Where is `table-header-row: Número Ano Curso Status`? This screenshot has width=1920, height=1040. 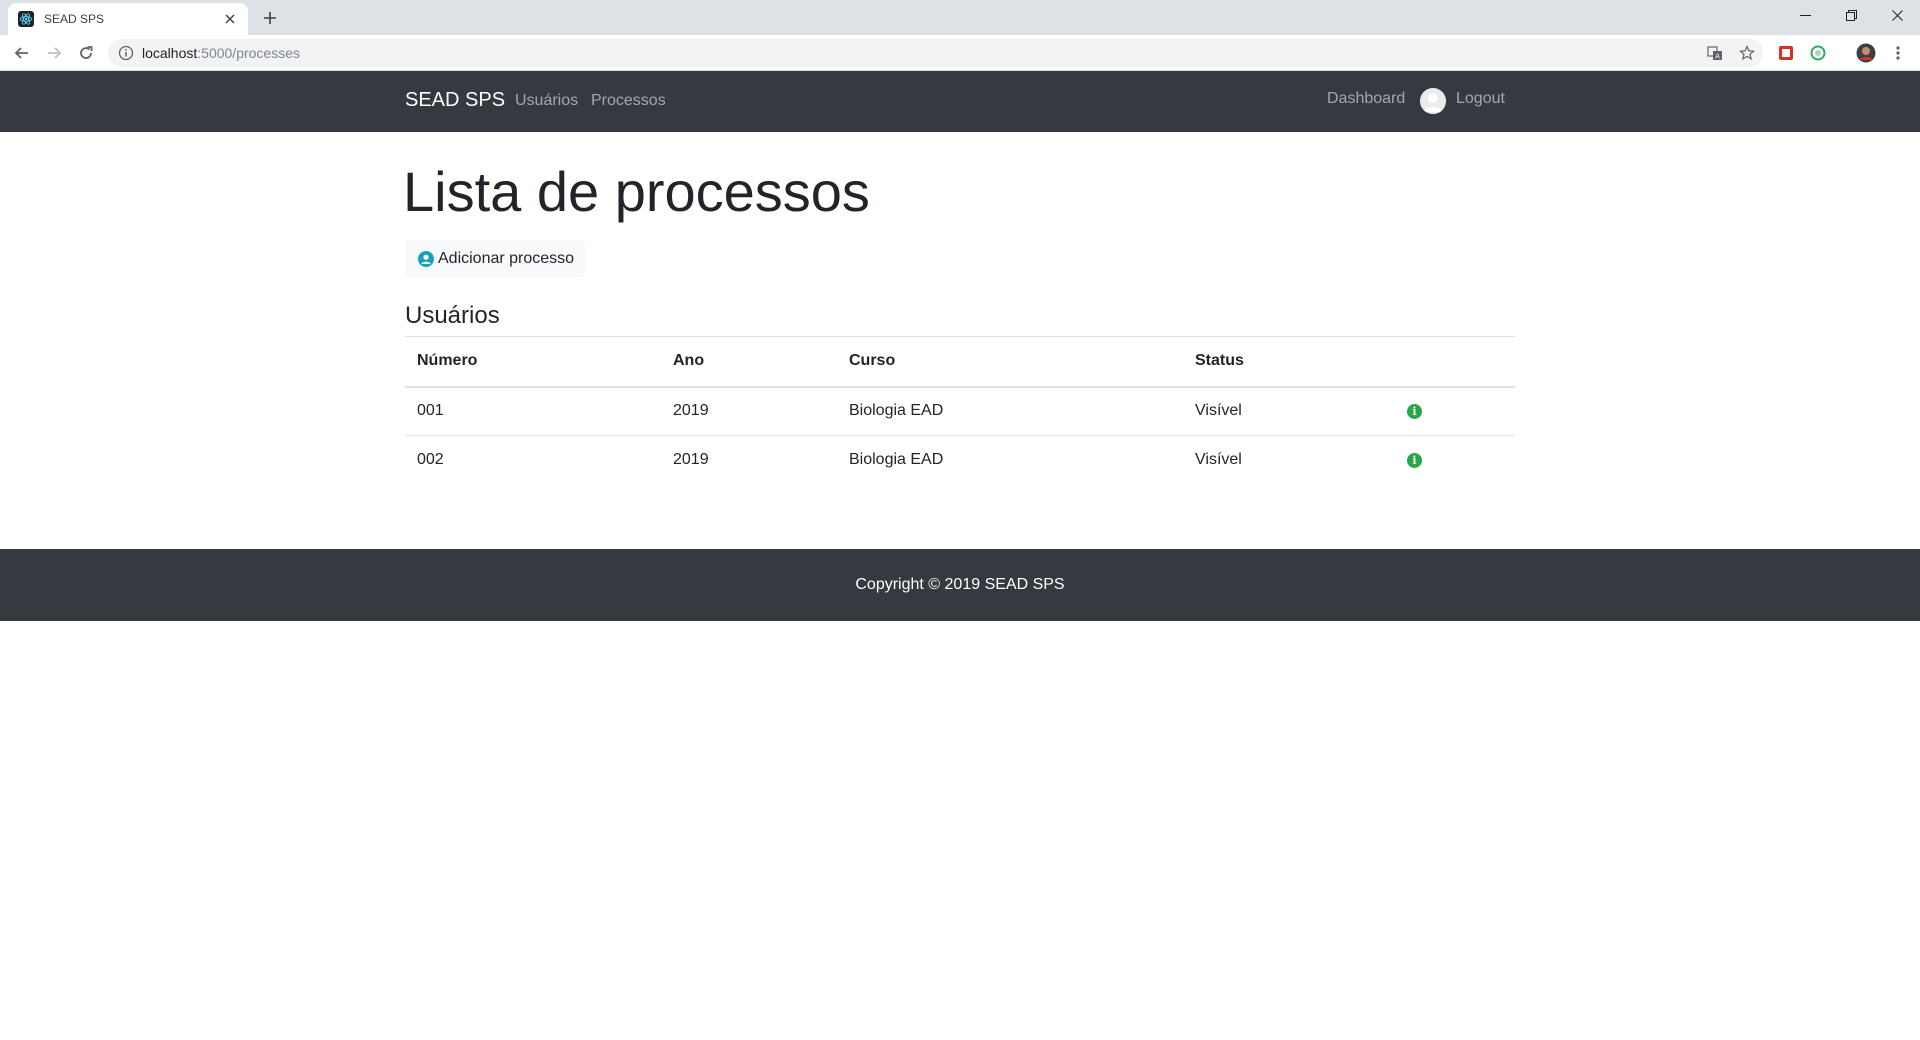 table-header-row: Número Ano Curso Status is located at coordinates (960, 361).